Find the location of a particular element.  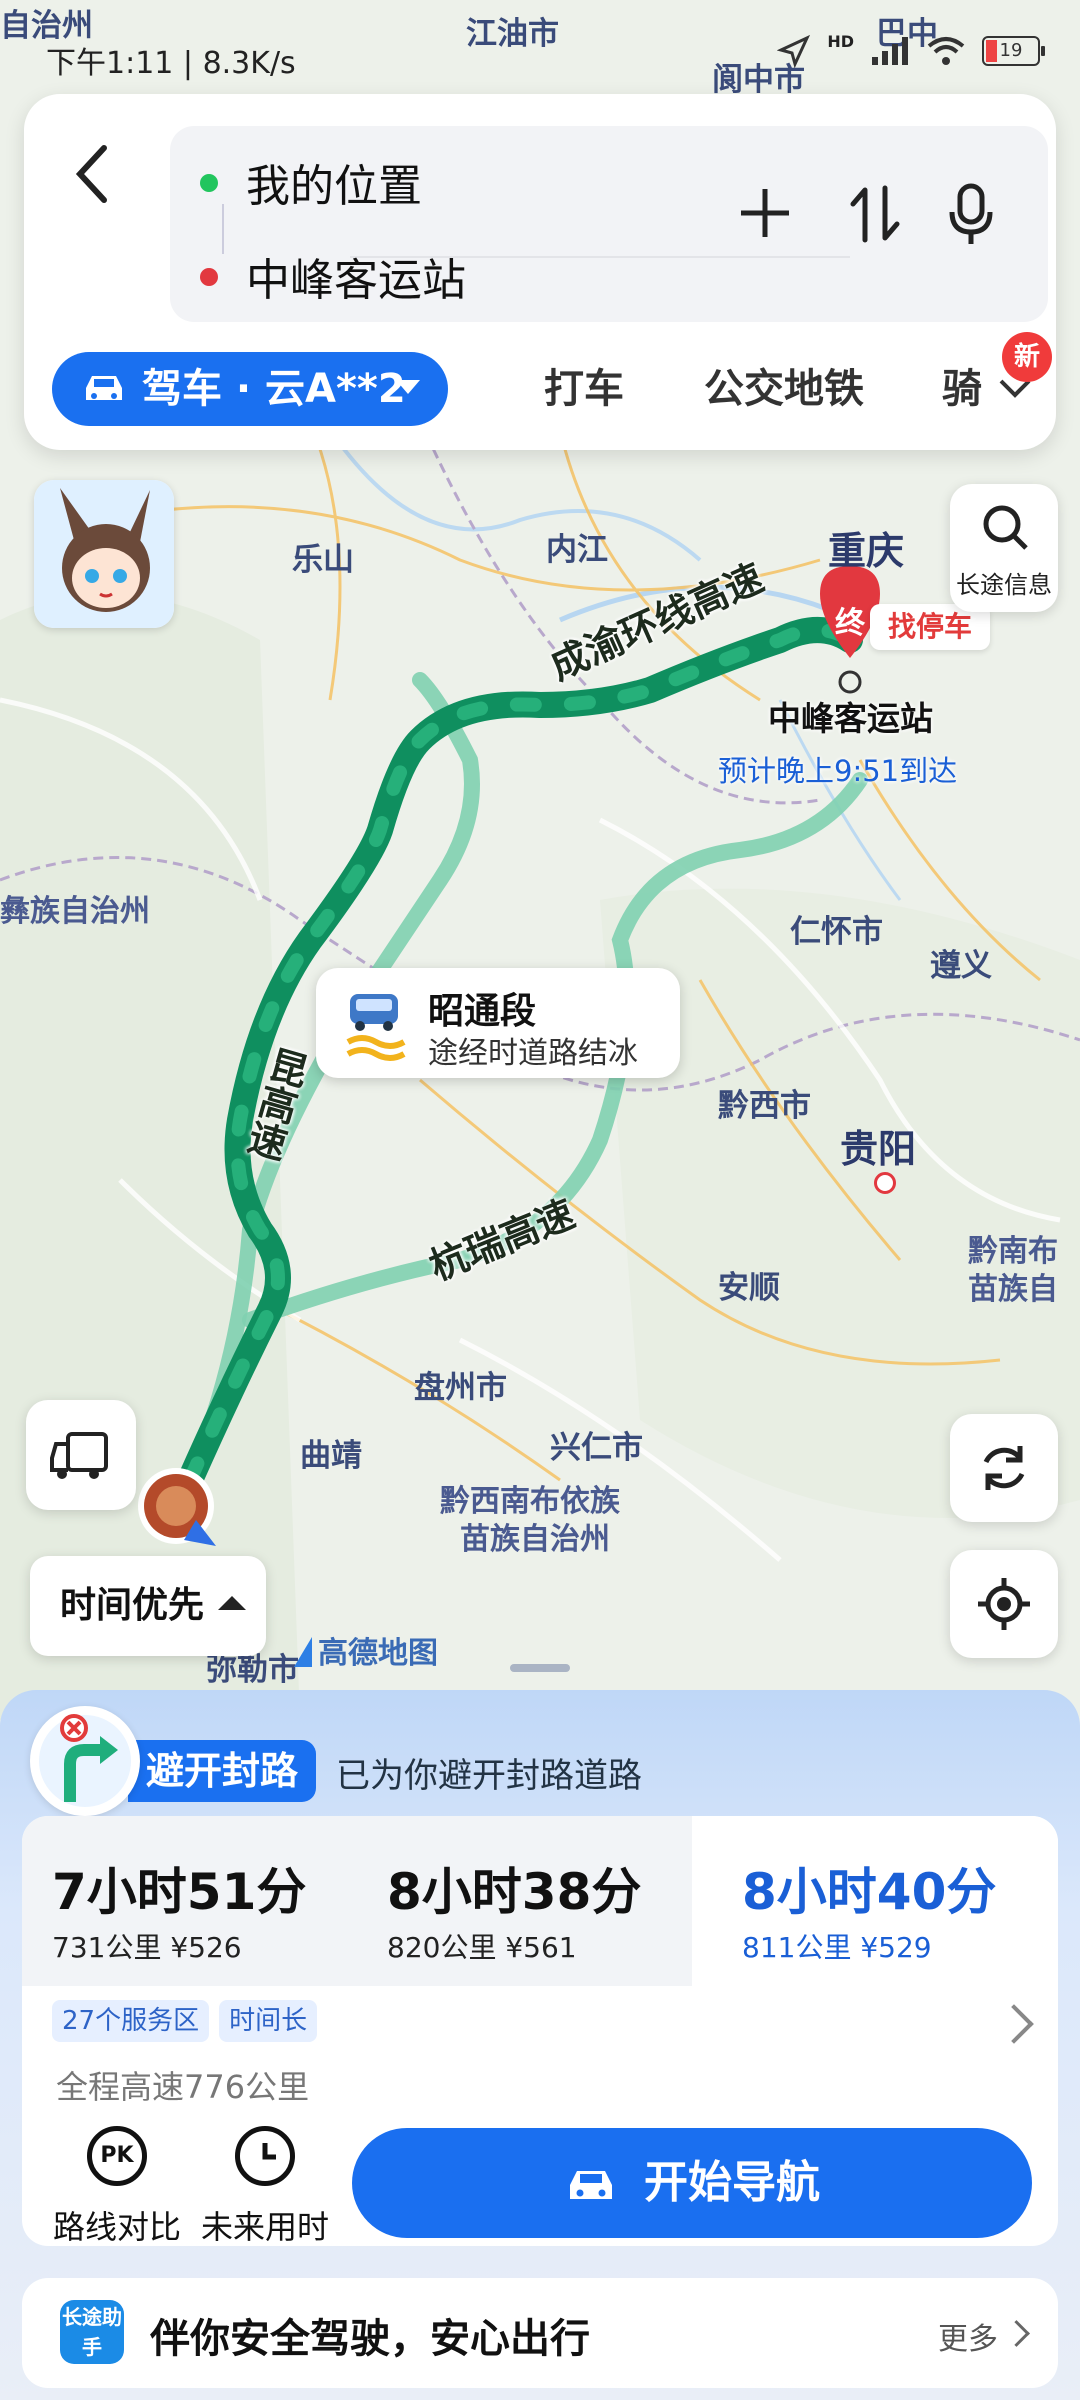

avatar is located at coordinates (104, 554).